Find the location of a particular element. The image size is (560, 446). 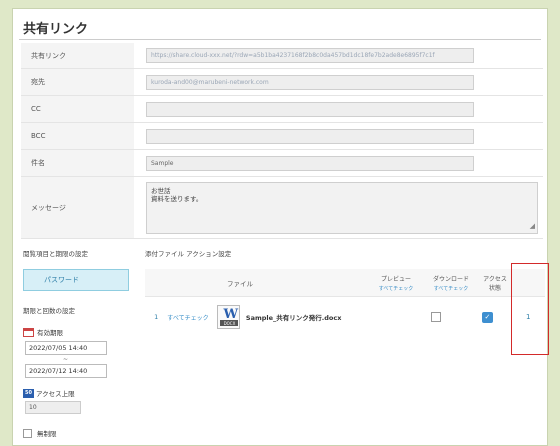

message-label: メッセージ is located at coordinates (77, 207).